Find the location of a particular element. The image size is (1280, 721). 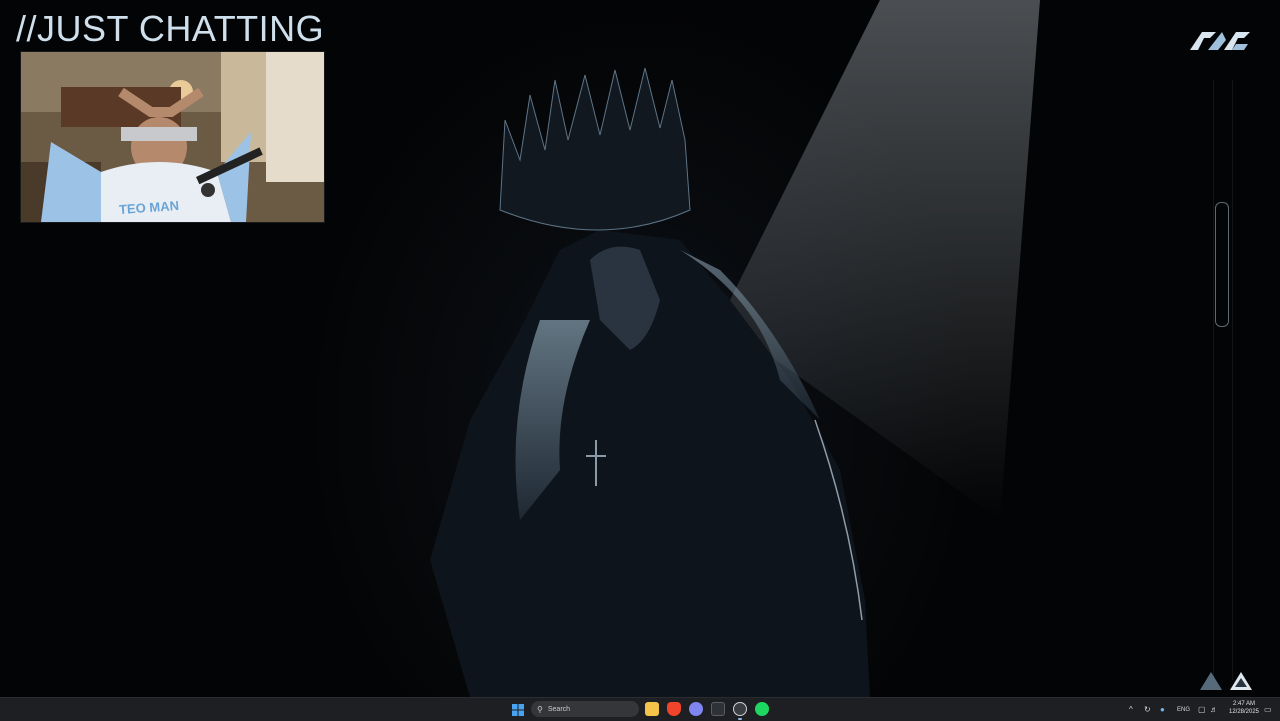

brave-browser-icon is located at coordinates (674, 709).